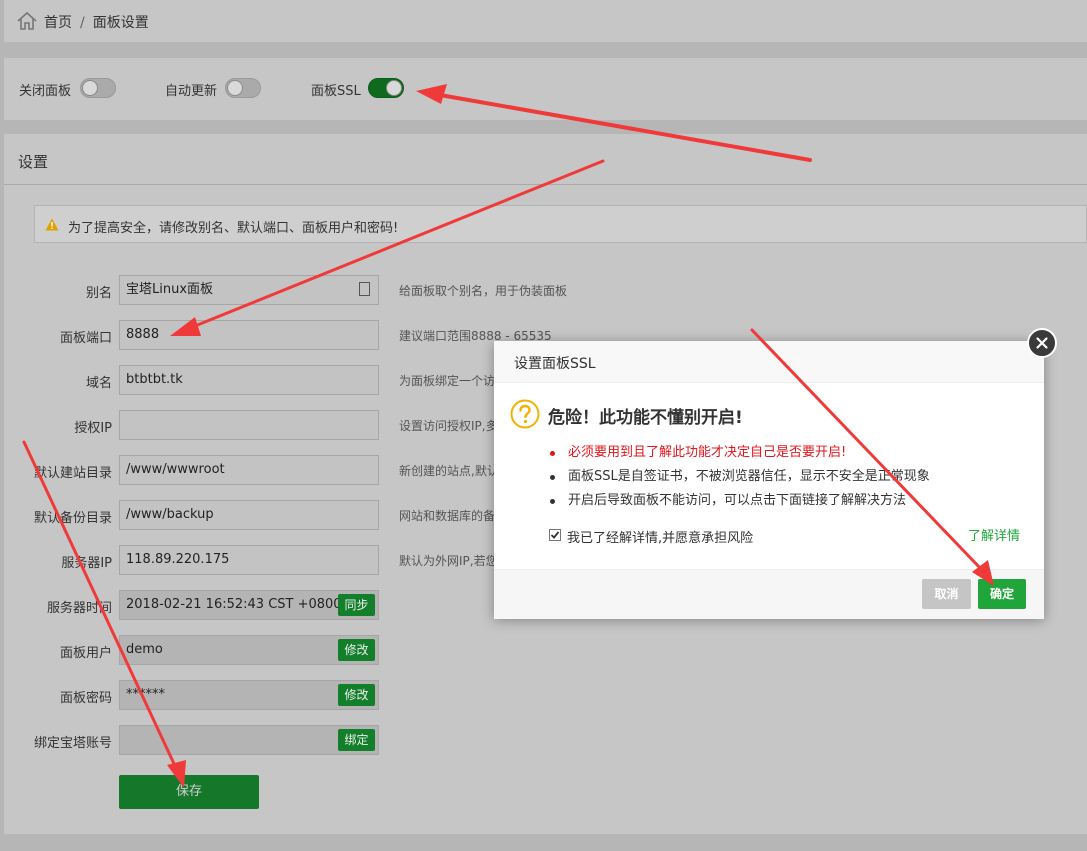 The width and height of the screenshot is (1087, 851). I want to click on sync-time-button: 同步, so click(356, 605).